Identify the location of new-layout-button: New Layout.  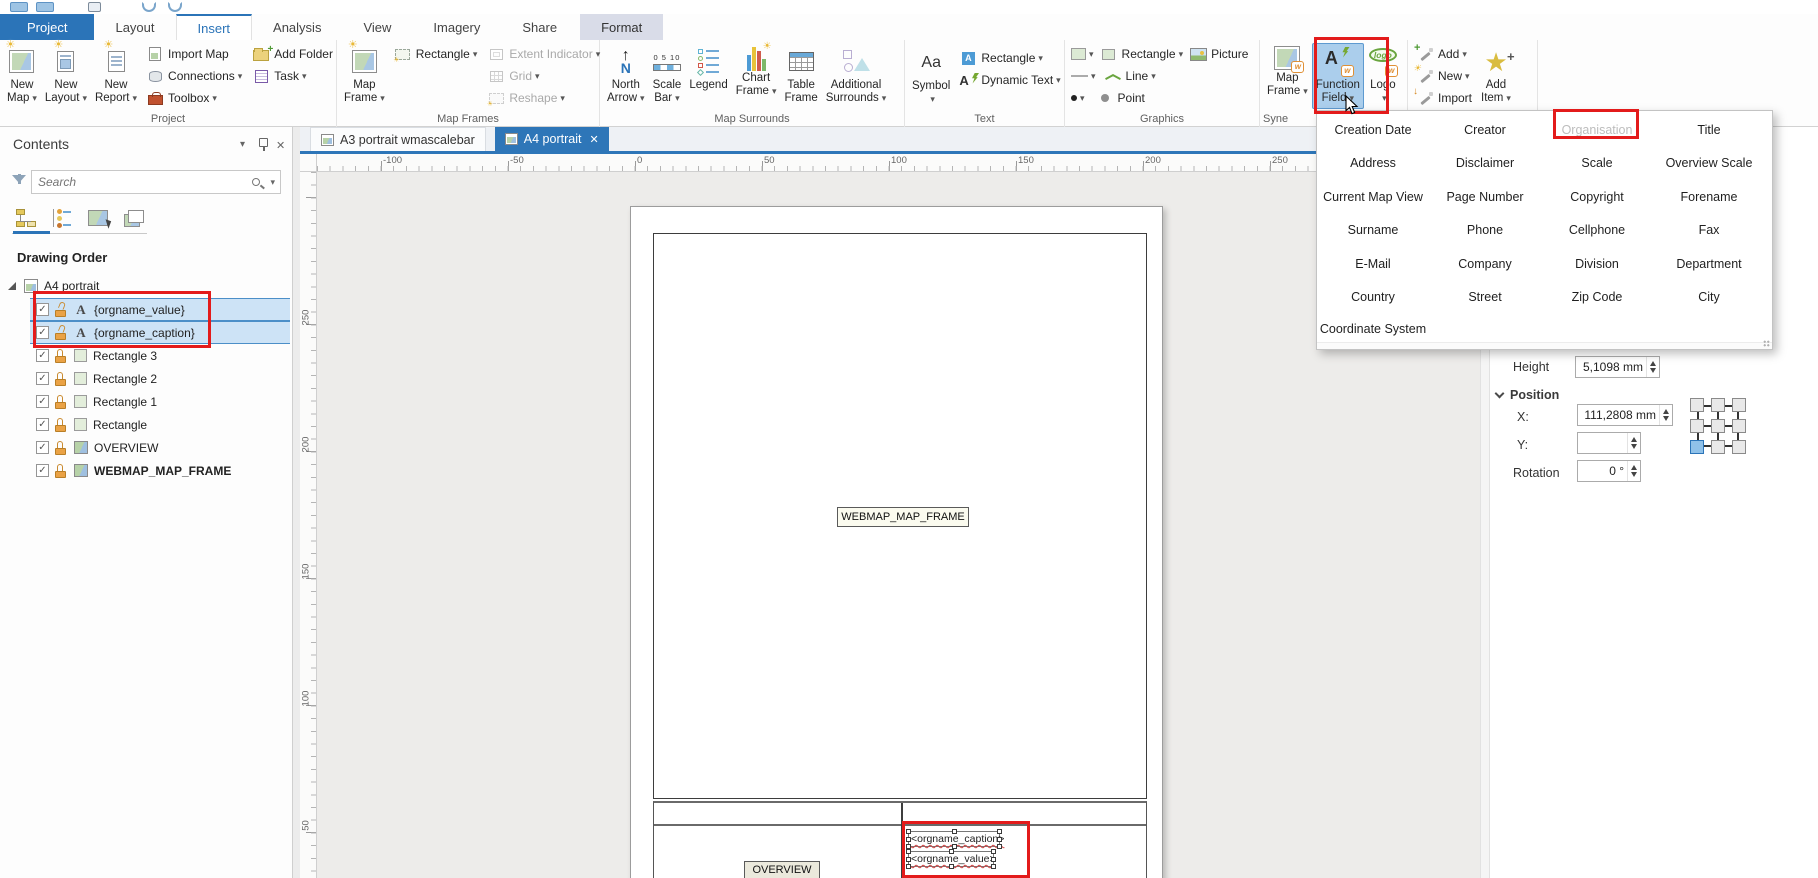
(66, 73).